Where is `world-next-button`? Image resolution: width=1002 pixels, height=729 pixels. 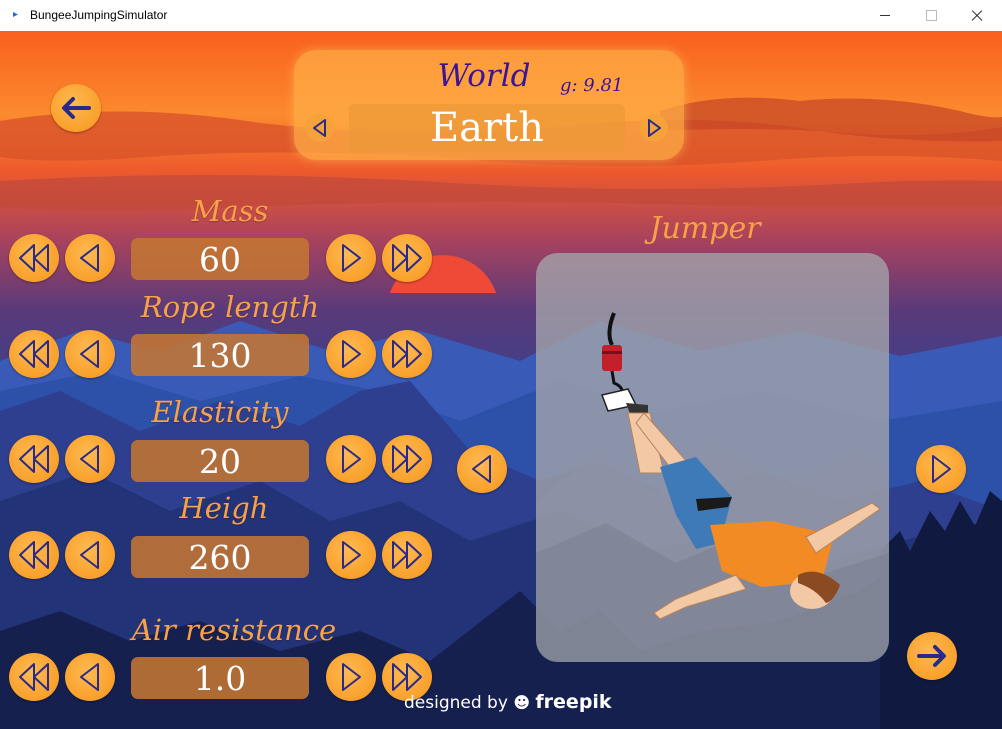 world-next-button is located at coordinates (654, 128).